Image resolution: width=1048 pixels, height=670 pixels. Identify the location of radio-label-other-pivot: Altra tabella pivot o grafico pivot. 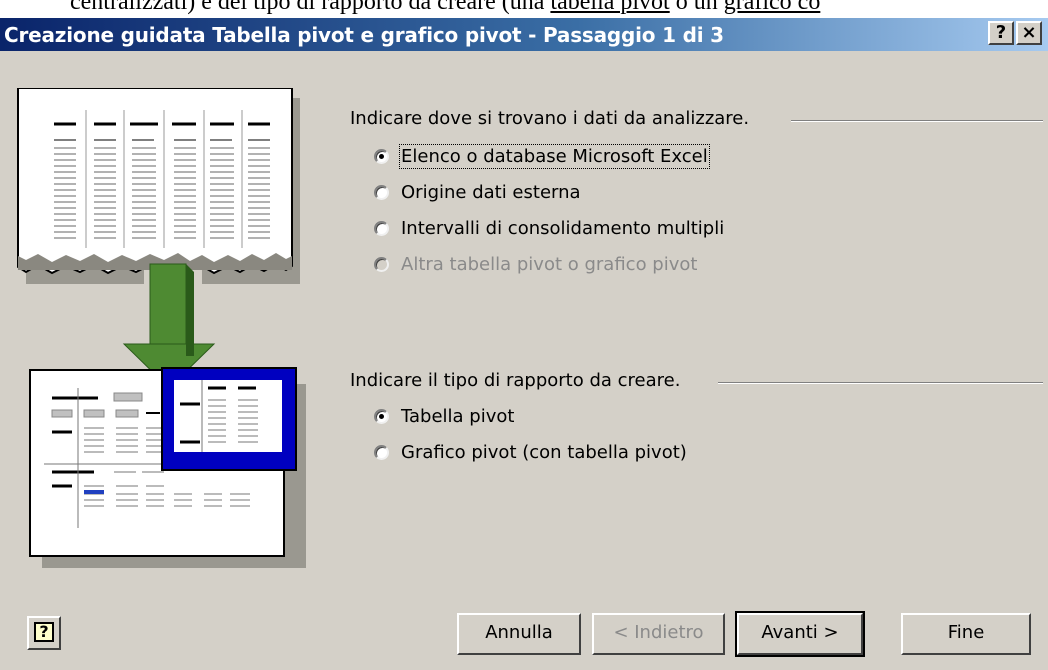
(549, 264).